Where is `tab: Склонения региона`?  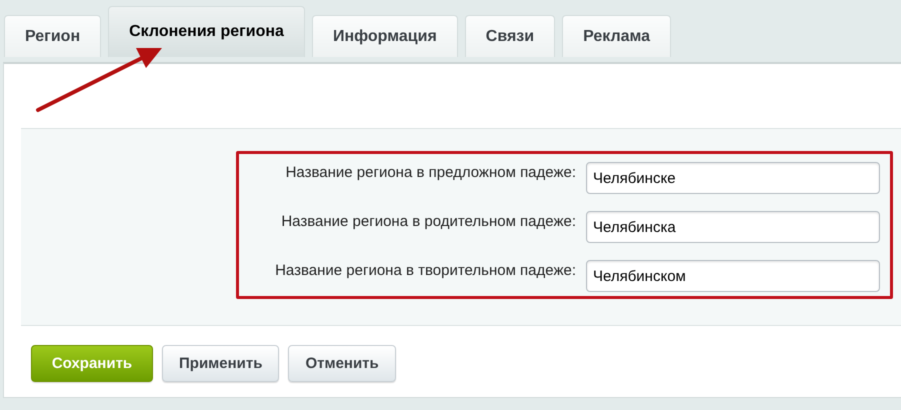
tab: Склонения региона is located at coordinates (206, 31).